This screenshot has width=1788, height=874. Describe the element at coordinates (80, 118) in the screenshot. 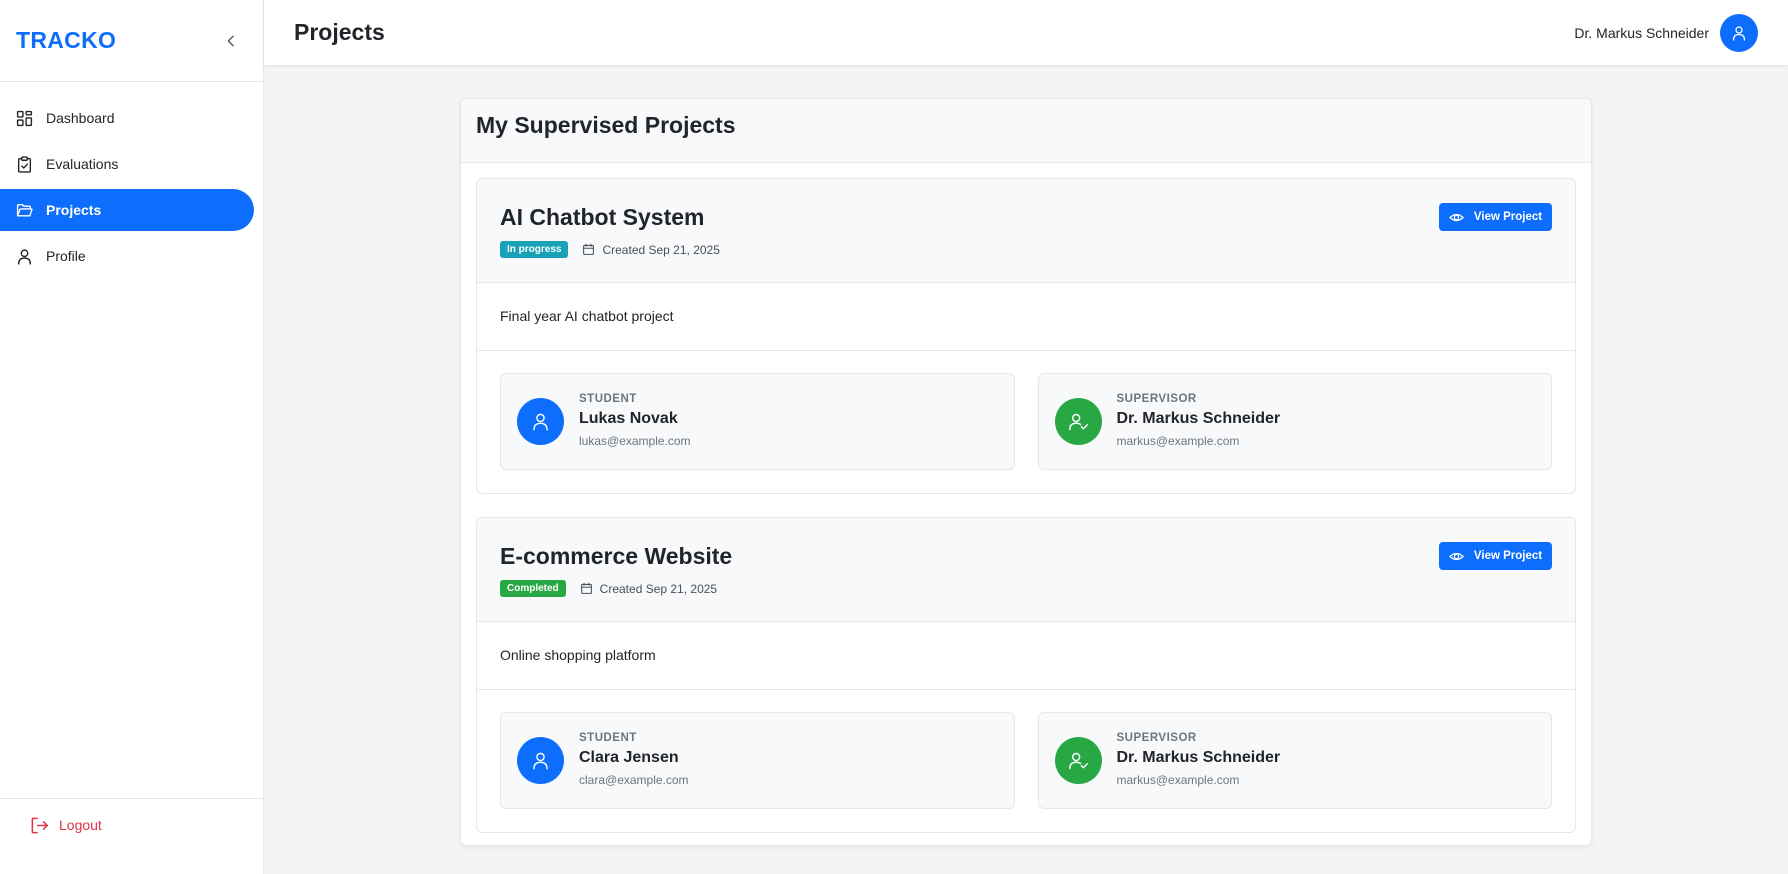

I see `sidebar-item-label: Dashboard` at that location.